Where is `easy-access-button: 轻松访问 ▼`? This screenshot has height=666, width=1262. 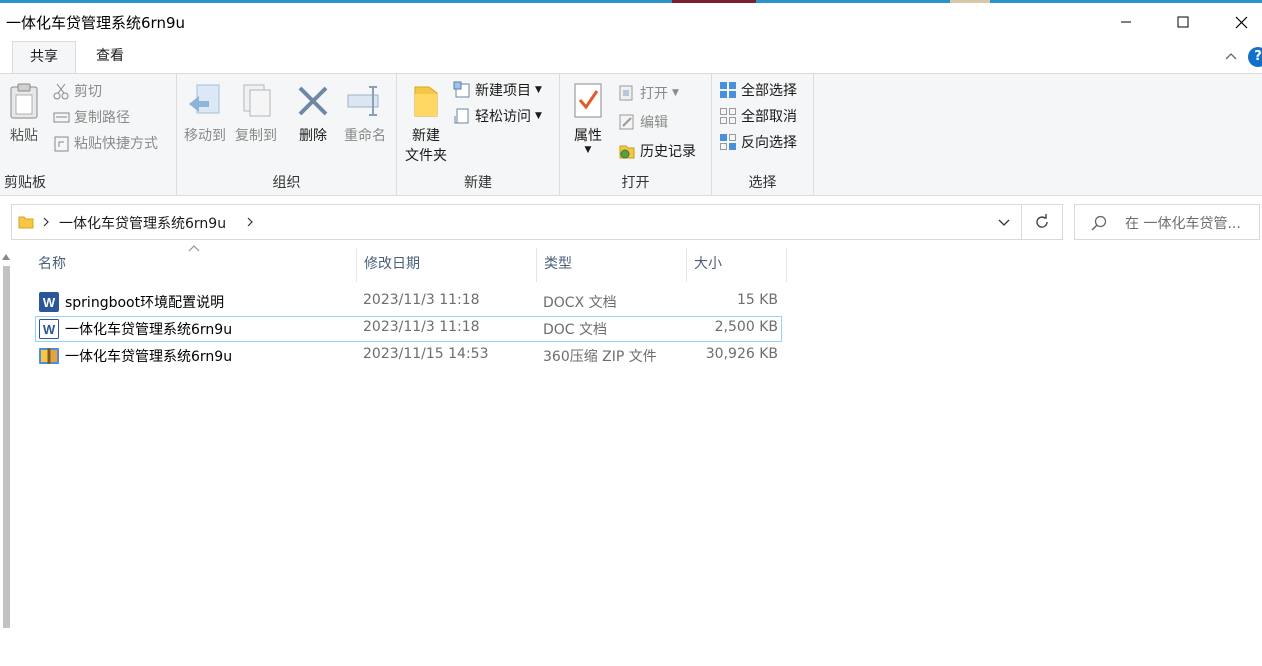
easy-access-button: 轻松访问 ▼ is located at coordinates (497, 116).